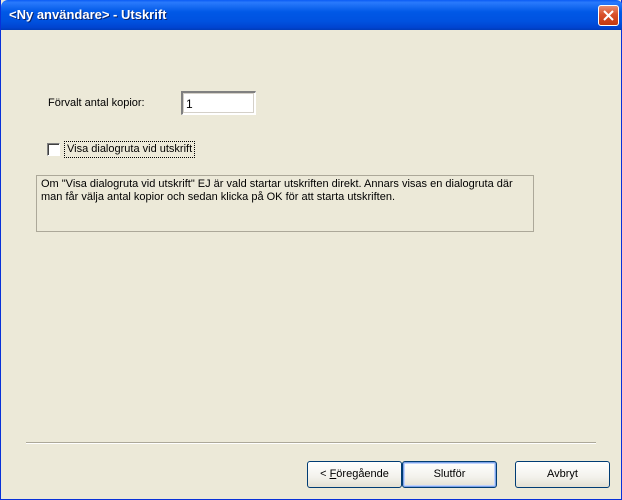 The width and height of the screenshot is (622, 500). I want to click on title-bar: <Ny användare> - Utskrift, so click(311, 15).